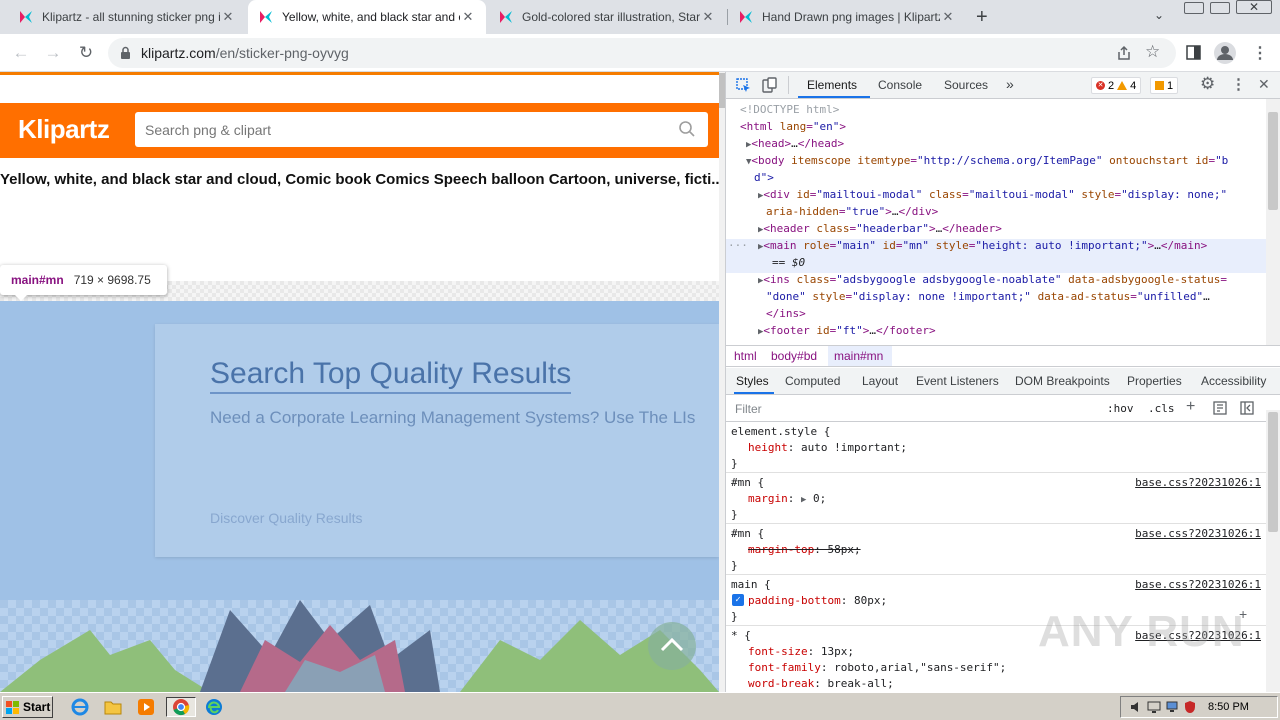 The image size is (1280, 720). Describe the element at coordinates (687, 129) in the screenshot. I see `search-icon` at that location.